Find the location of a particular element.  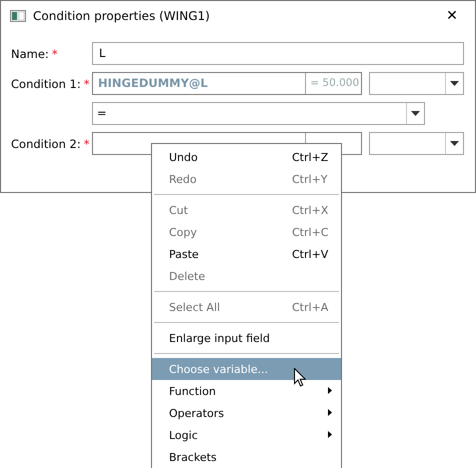

window-icon is located at coordinates (18, 16).